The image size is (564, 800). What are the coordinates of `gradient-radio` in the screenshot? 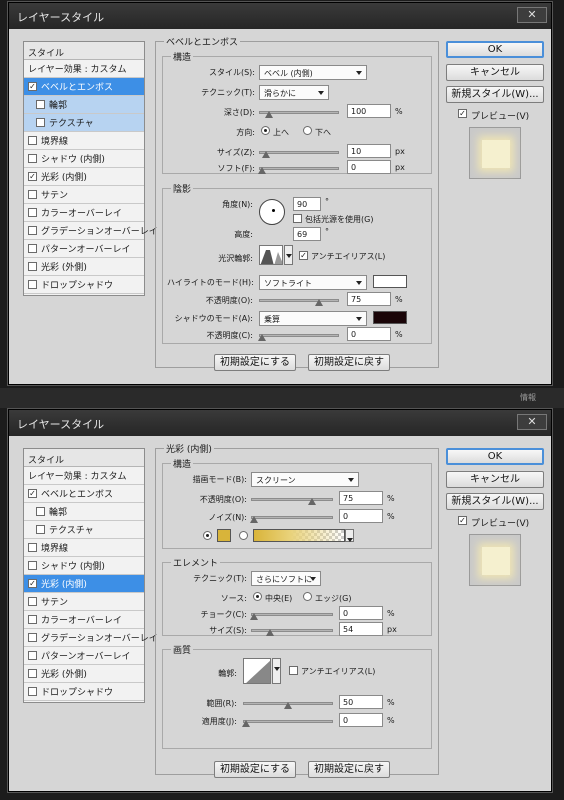 It's located at (243, 535).